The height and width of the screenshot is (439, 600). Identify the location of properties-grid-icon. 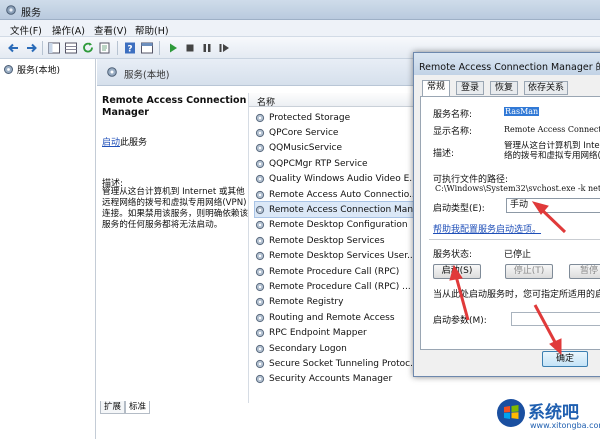
(71, 48).